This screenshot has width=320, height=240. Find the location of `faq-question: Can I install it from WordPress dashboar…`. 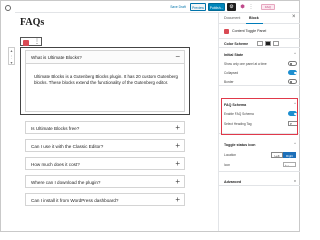

faq-question: Can I install it from WordPress dashboar… is located at coordinates (75, 200).